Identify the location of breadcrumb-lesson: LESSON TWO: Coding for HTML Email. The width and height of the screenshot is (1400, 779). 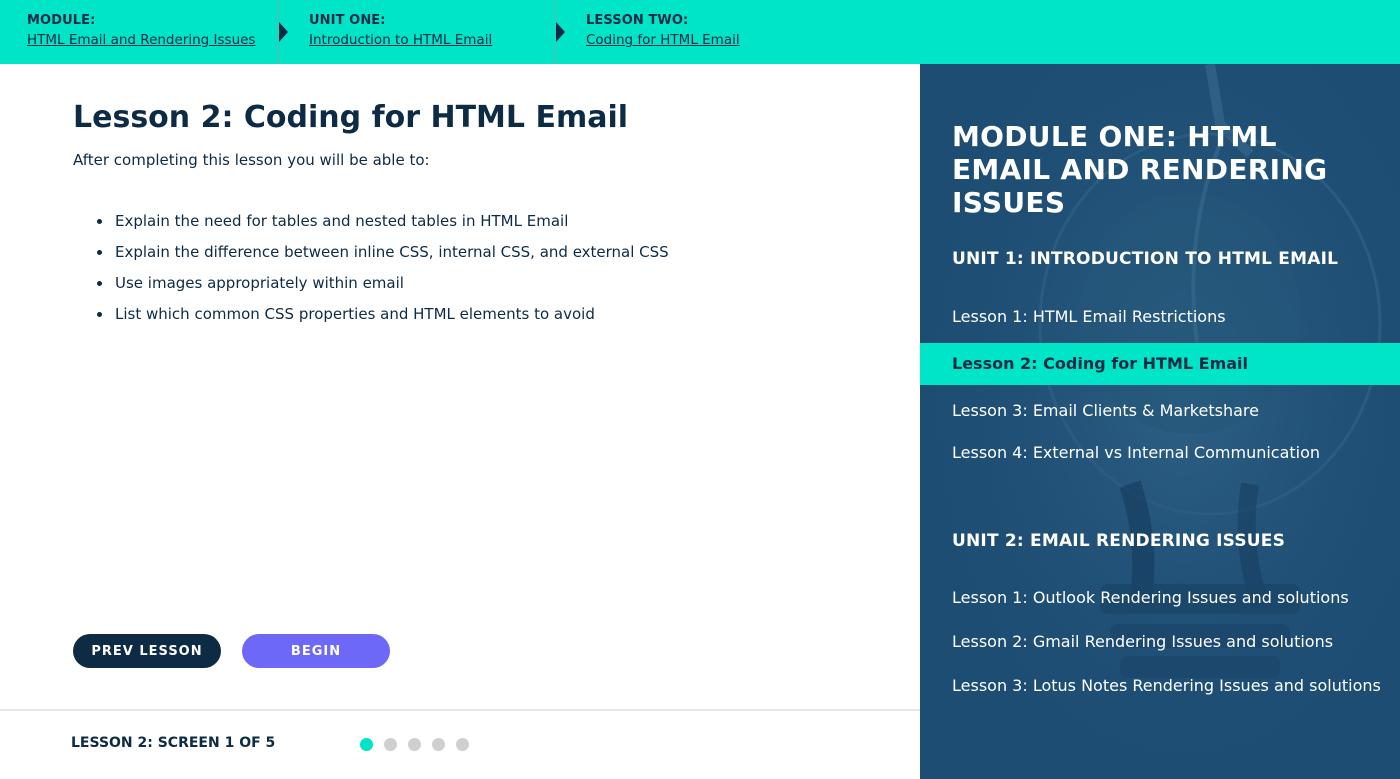
(663, 32).